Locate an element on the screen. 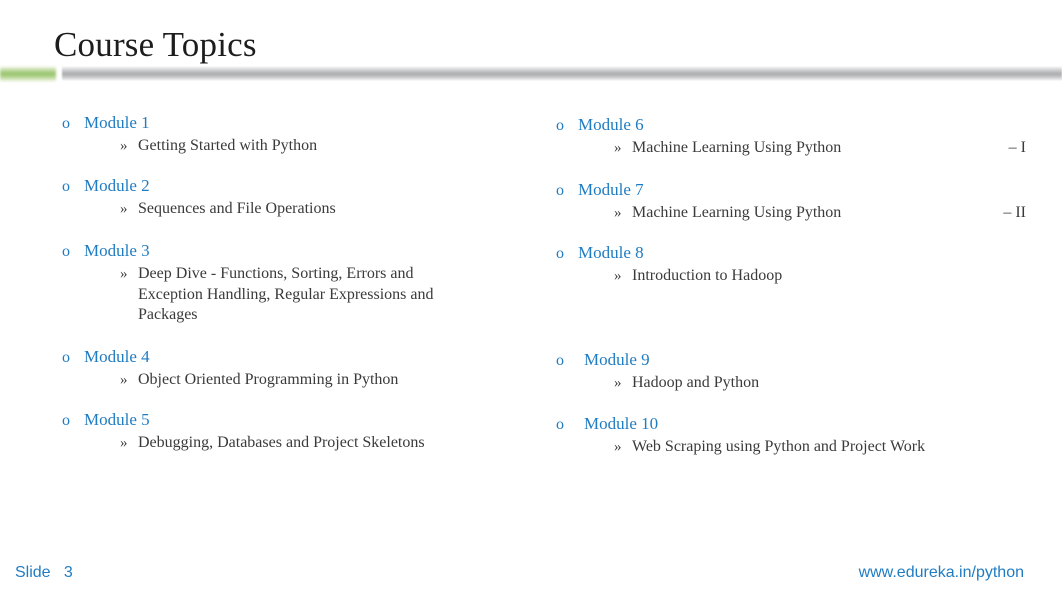 The image size is (1062, 597). module-topic-suffix: – II is located at coordinates (1014, 212).